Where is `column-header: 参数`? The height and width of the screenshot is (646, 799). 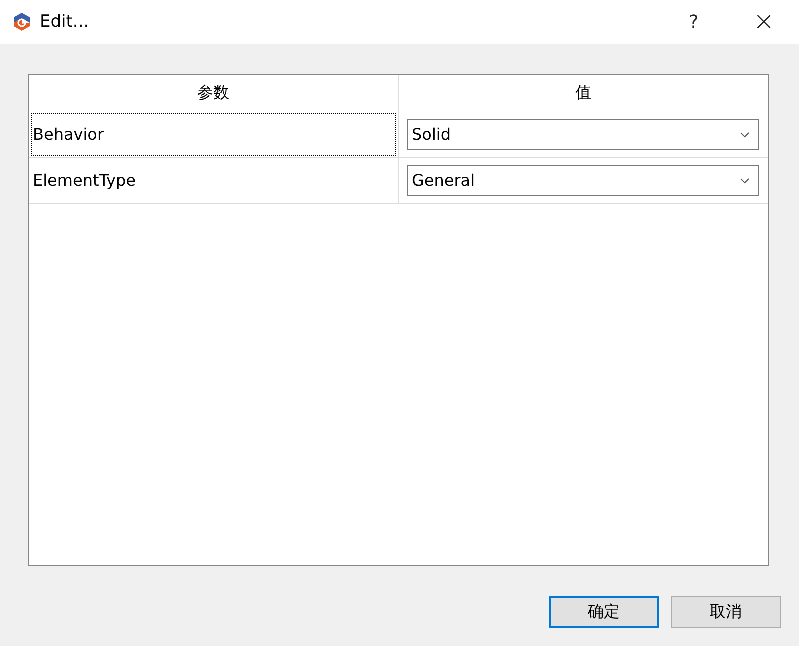 column-header: 参数 is located at coordinates (214, 93).